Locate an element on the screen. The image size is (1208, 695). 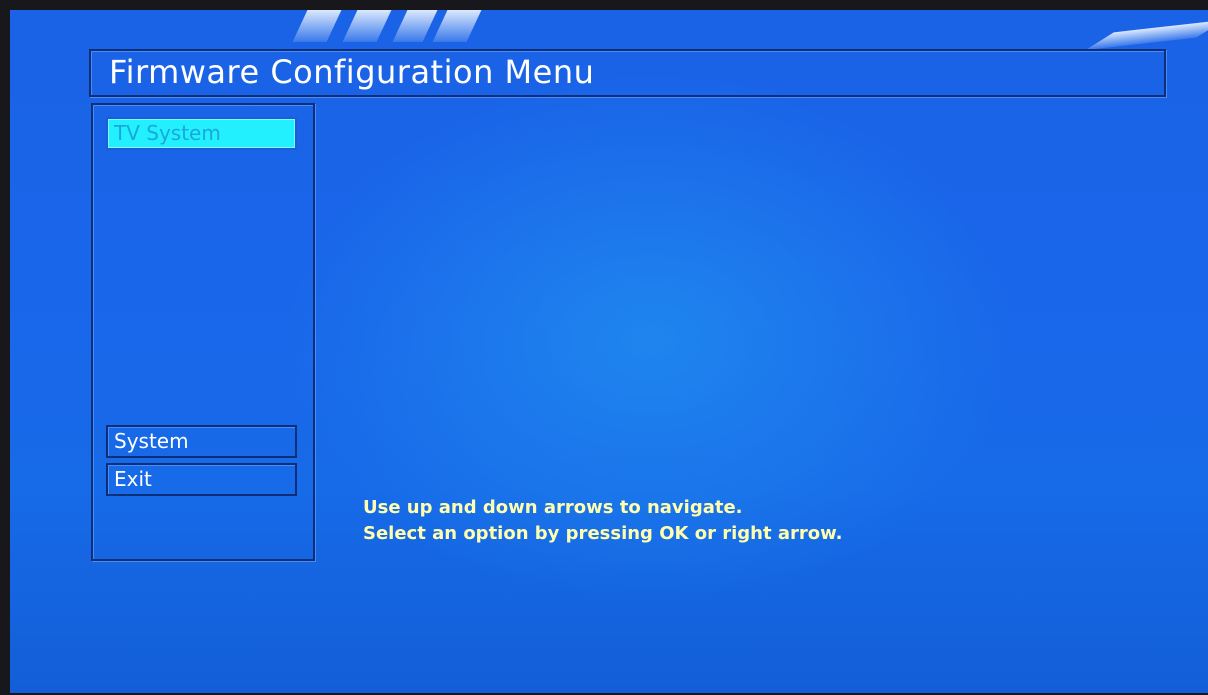
menu-item-tv-system: TV System is located at coordinates (201, 133).